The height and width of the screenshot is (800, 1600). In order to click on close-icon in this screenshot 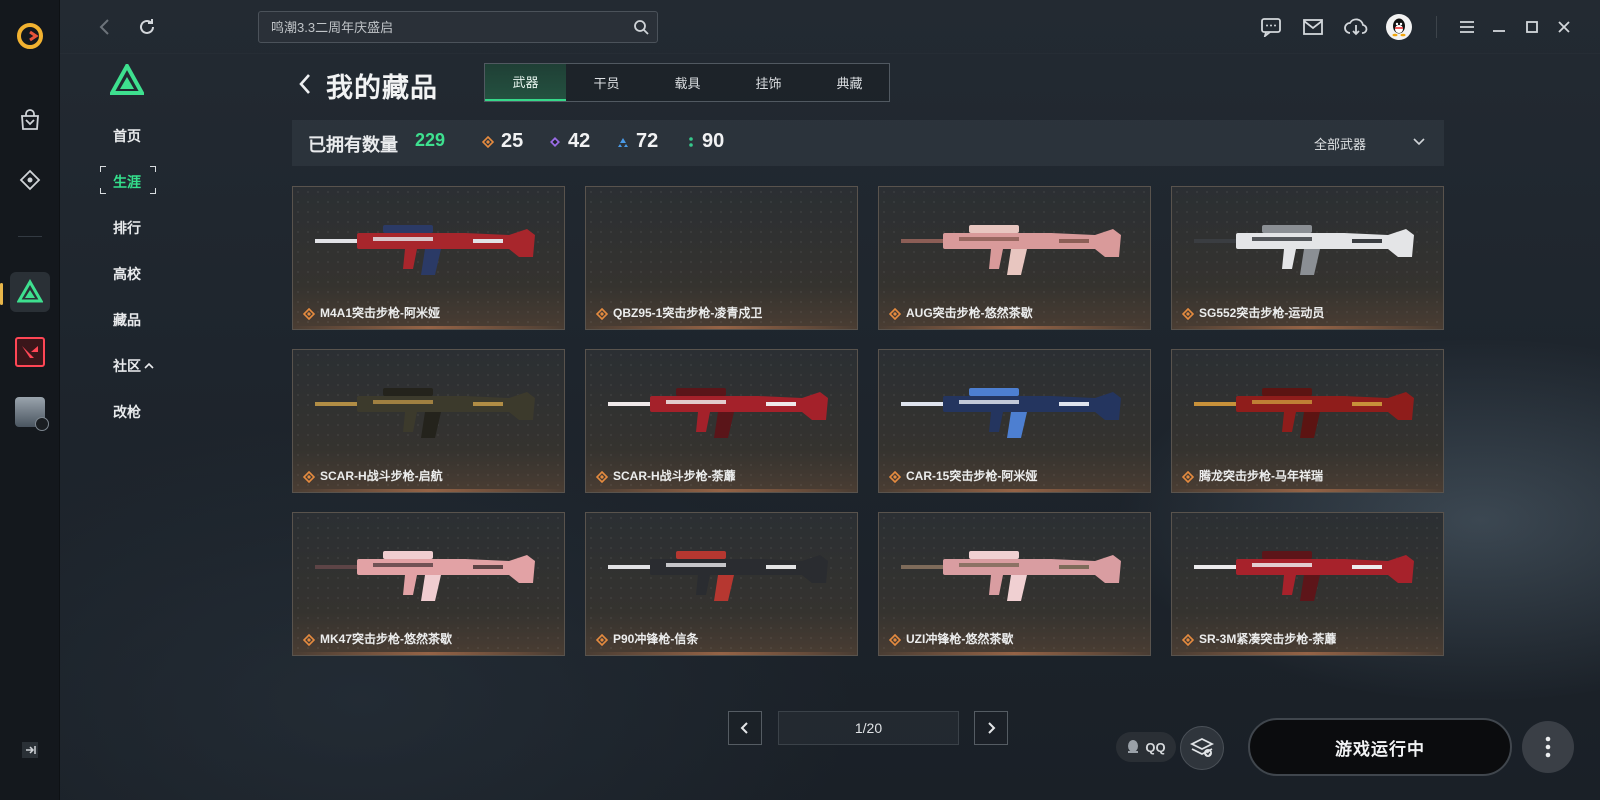, I will do `click(1564, 27)`.